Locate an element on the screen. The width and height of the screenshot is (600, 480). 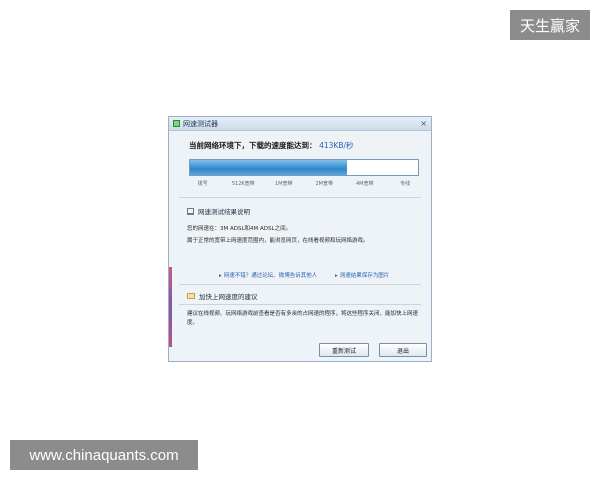
scale-label: 1M宽带 is located at coordinates (284, 184).